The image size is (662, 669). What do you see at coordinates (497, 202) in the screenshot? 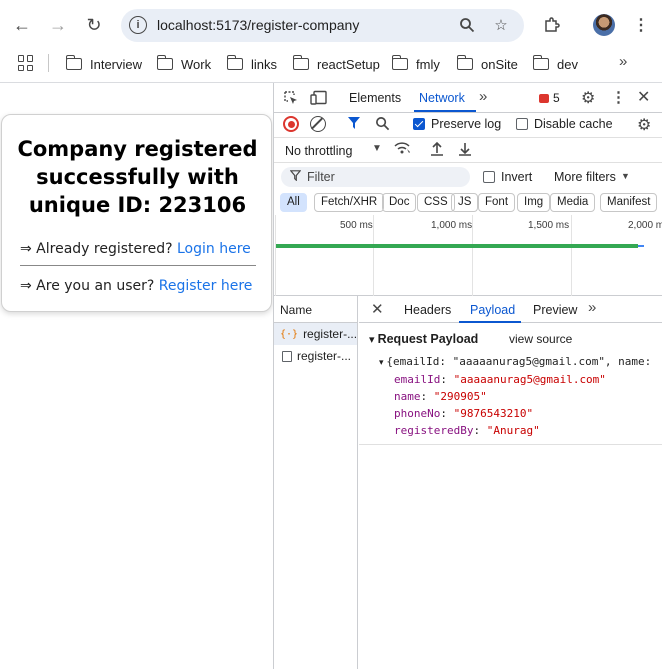
I see `type-filter-font: Font` at bounding box center [497, 202].